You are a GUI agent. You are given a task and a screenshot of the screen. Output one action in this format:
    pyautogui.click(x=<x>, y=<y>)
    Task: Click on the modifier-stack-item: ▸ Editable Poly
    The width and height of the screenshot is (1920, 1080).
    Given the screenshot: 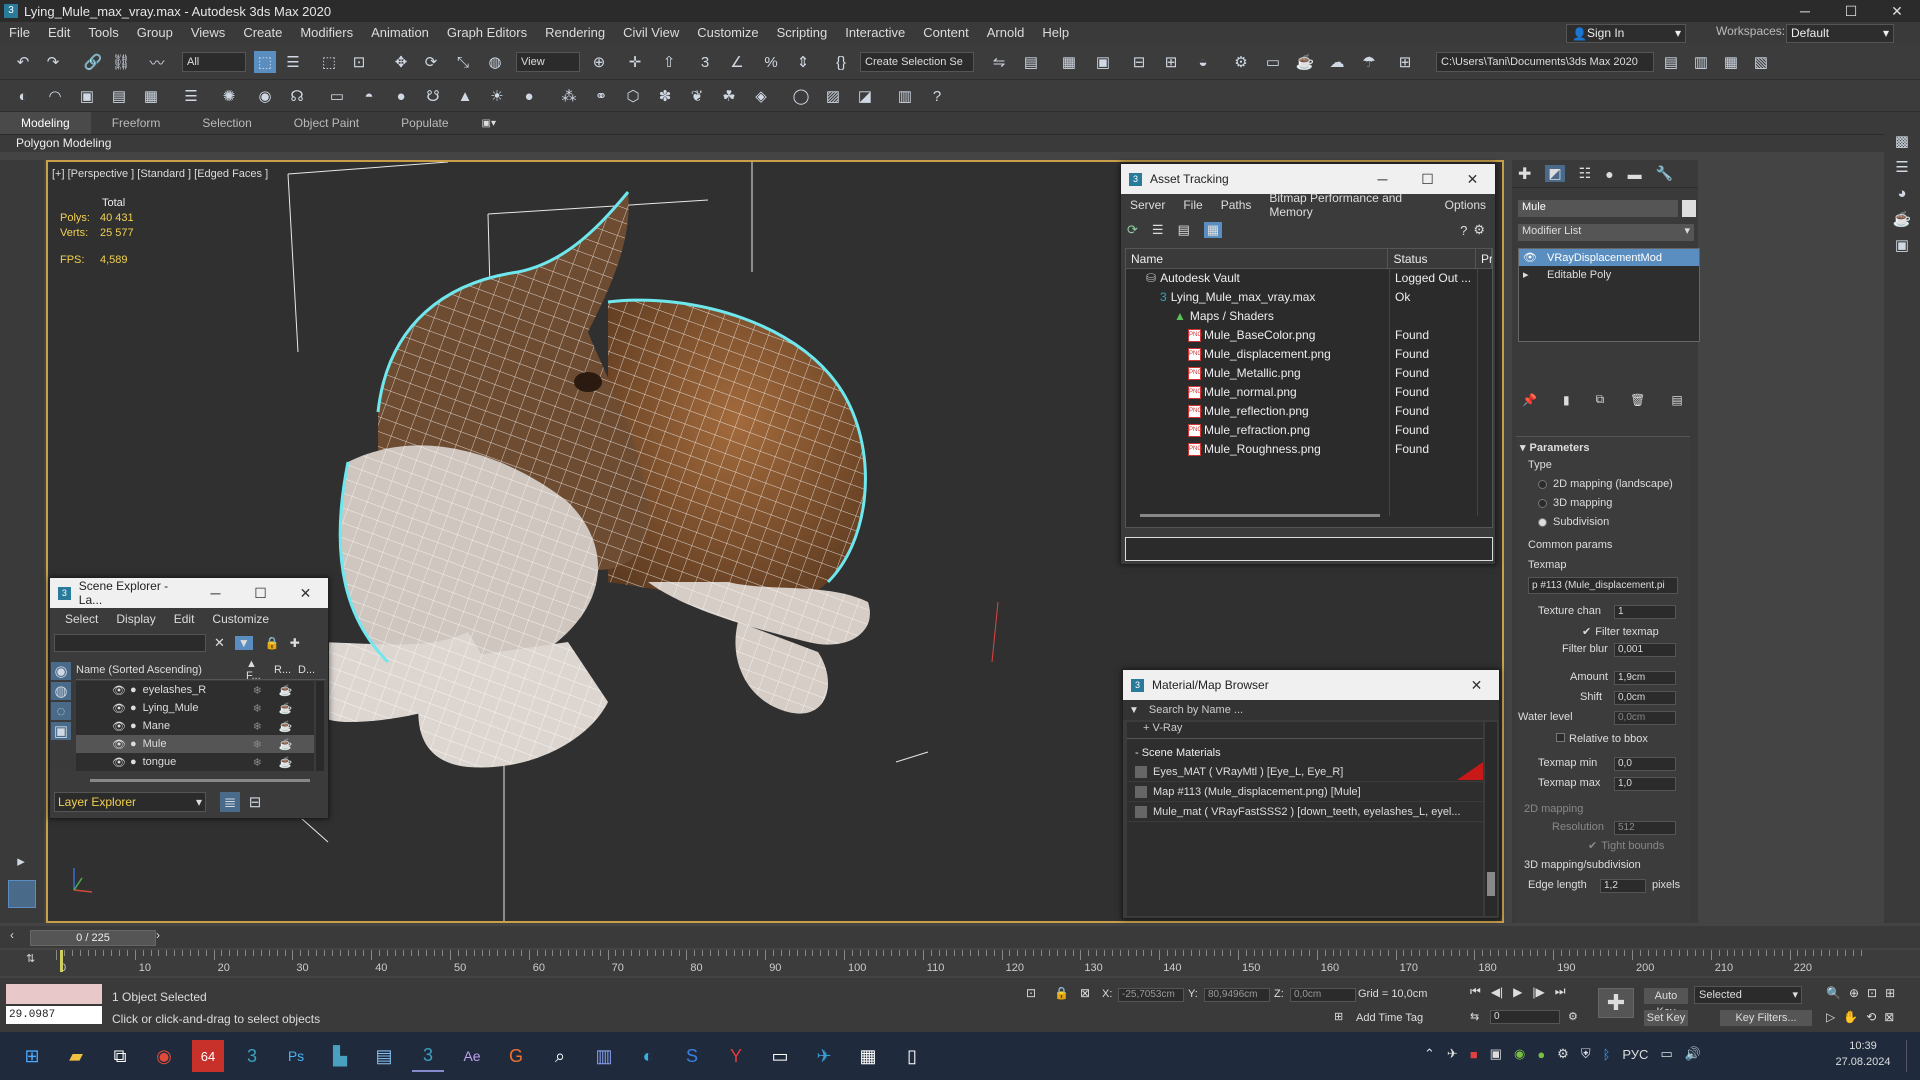 What is the action you would take?
    pyautogui.click(x=1609, y=274)
    